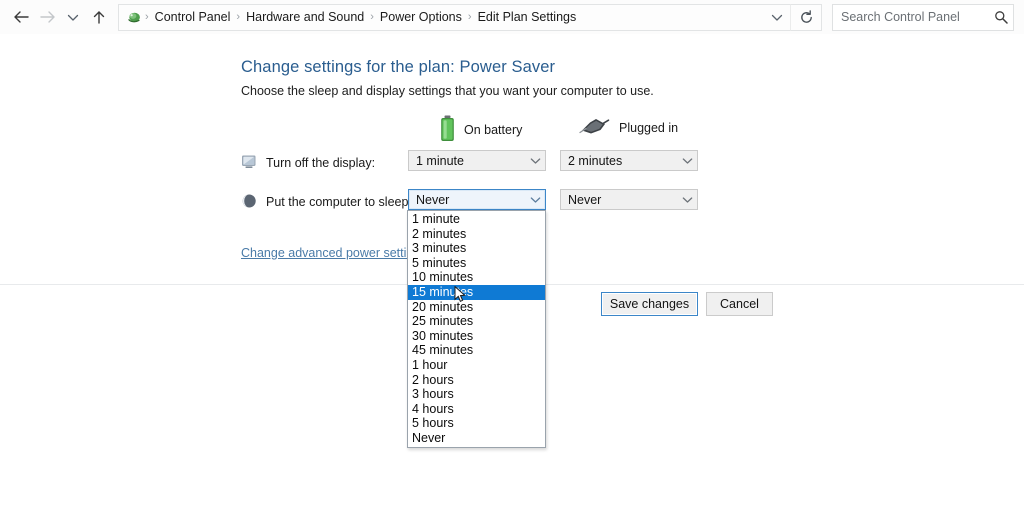 Image resolution: width=1024 pixels, height=511 pixels. I want to click on setting-row-put-computer-to-sleep: Put the computer to sleep:, so click(326, 202).